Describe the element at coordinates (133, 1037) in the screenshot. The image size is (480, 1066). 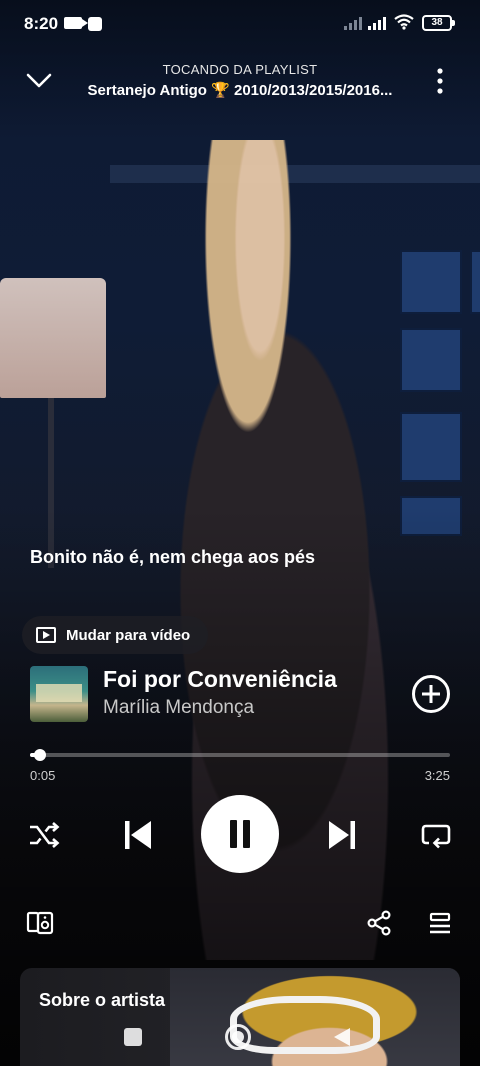
I see `recent-apps-icon` at that location.